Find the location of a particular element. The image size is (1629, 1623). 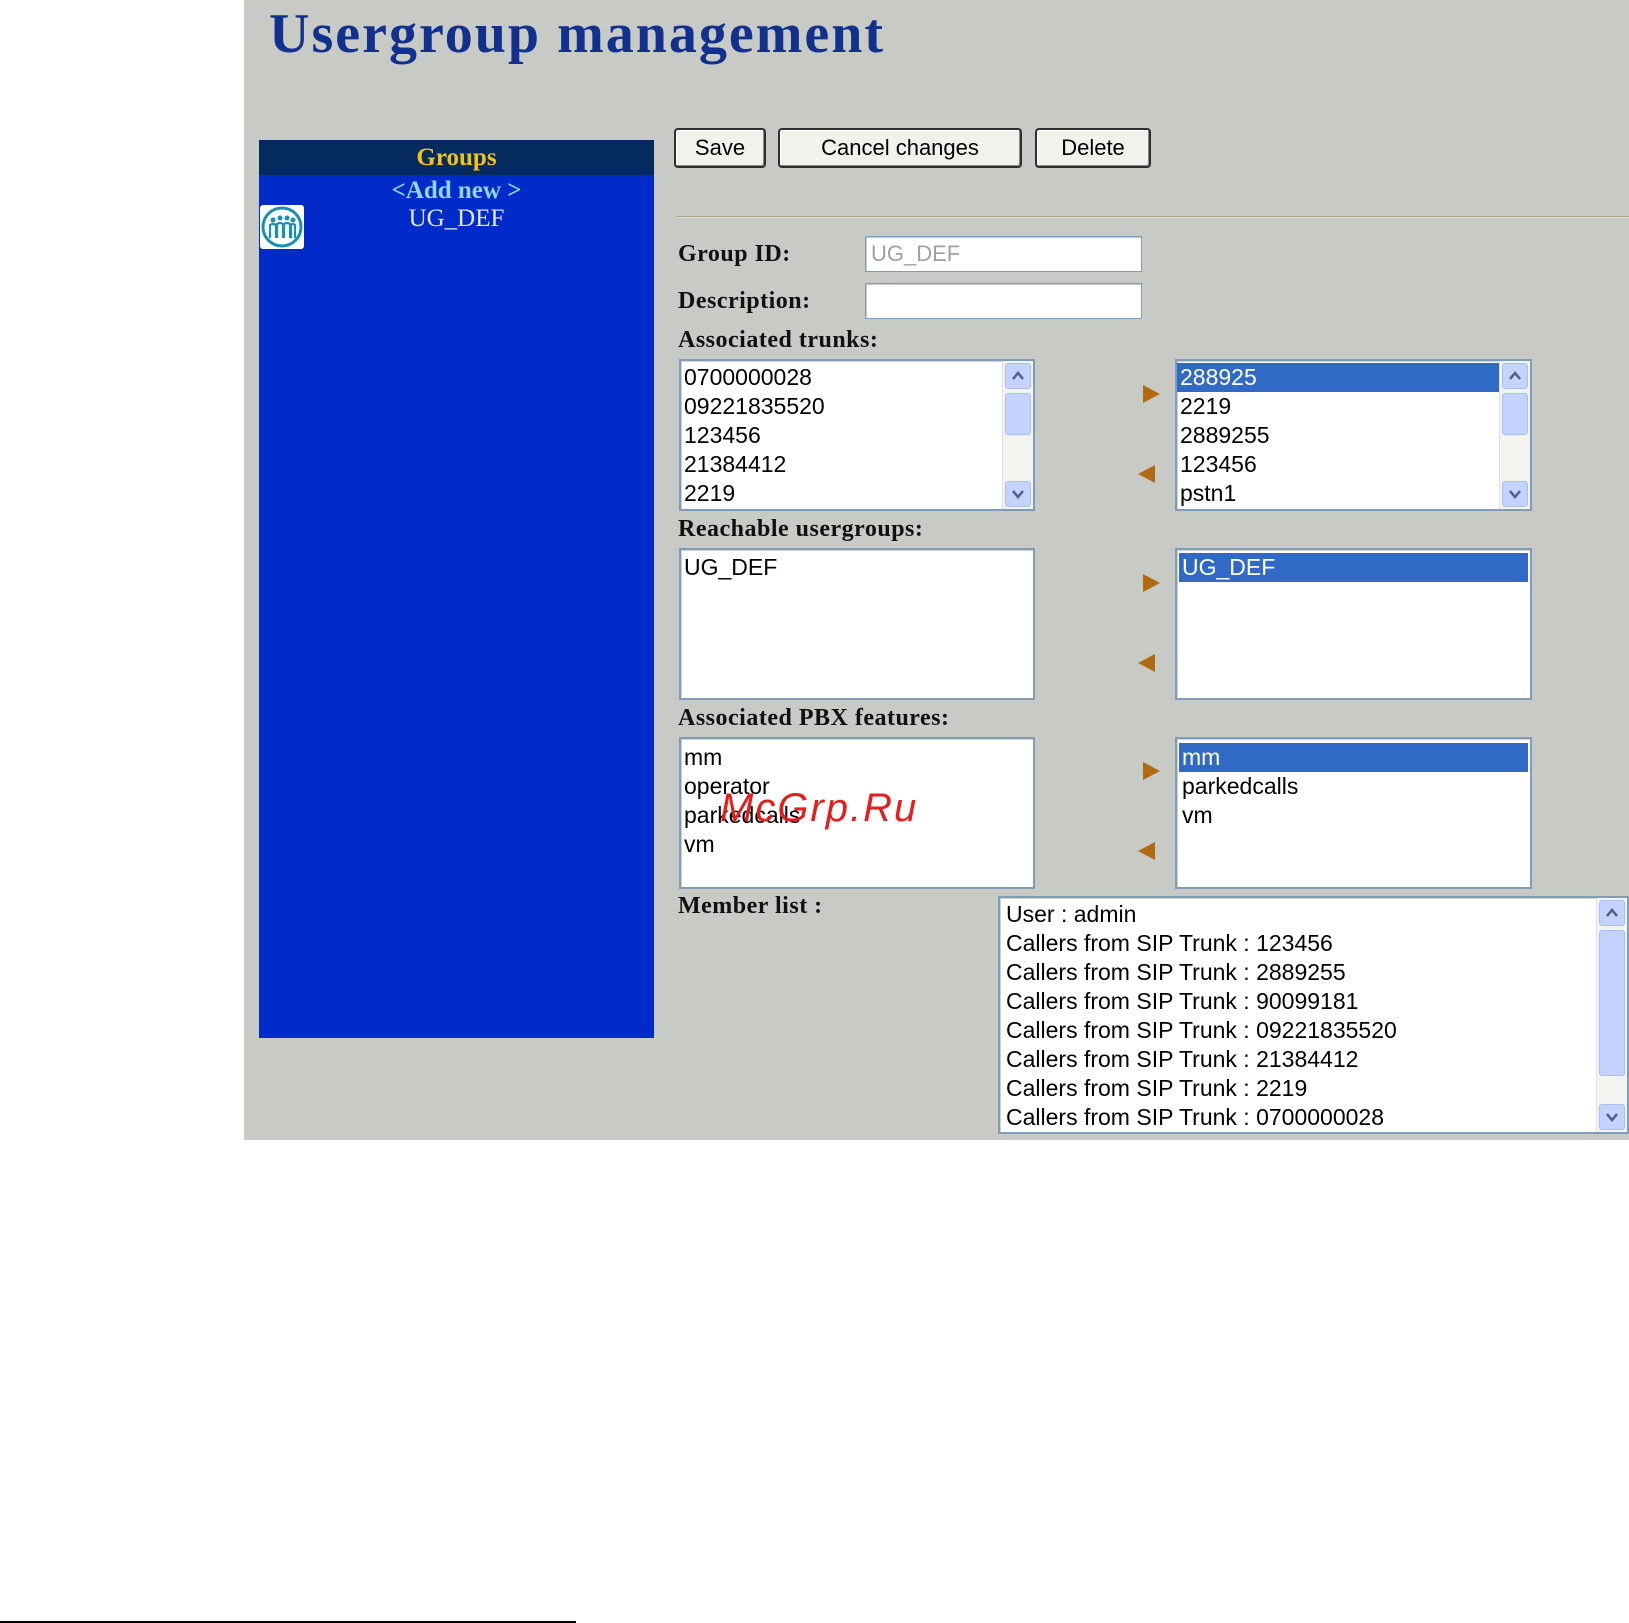

delete-button: Delete is located at coordinates (1093, 148).